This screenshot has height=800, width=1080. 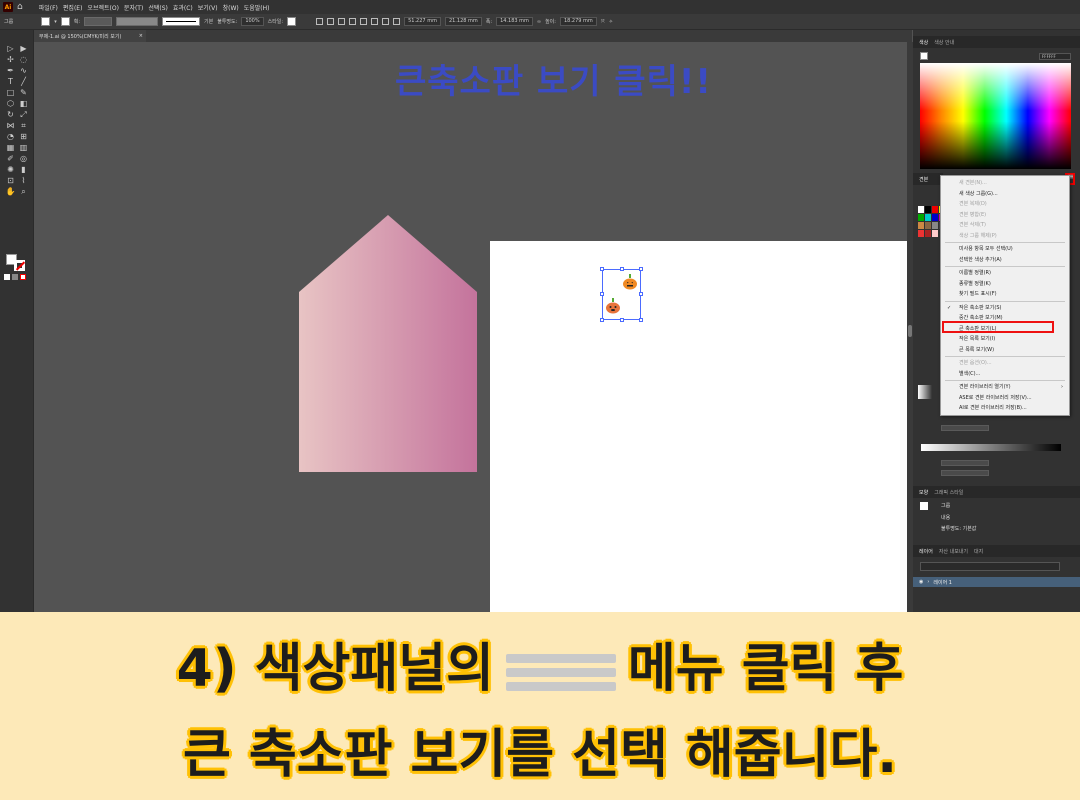 I want to click on align-middle-icon, so click(x=364, y=21).